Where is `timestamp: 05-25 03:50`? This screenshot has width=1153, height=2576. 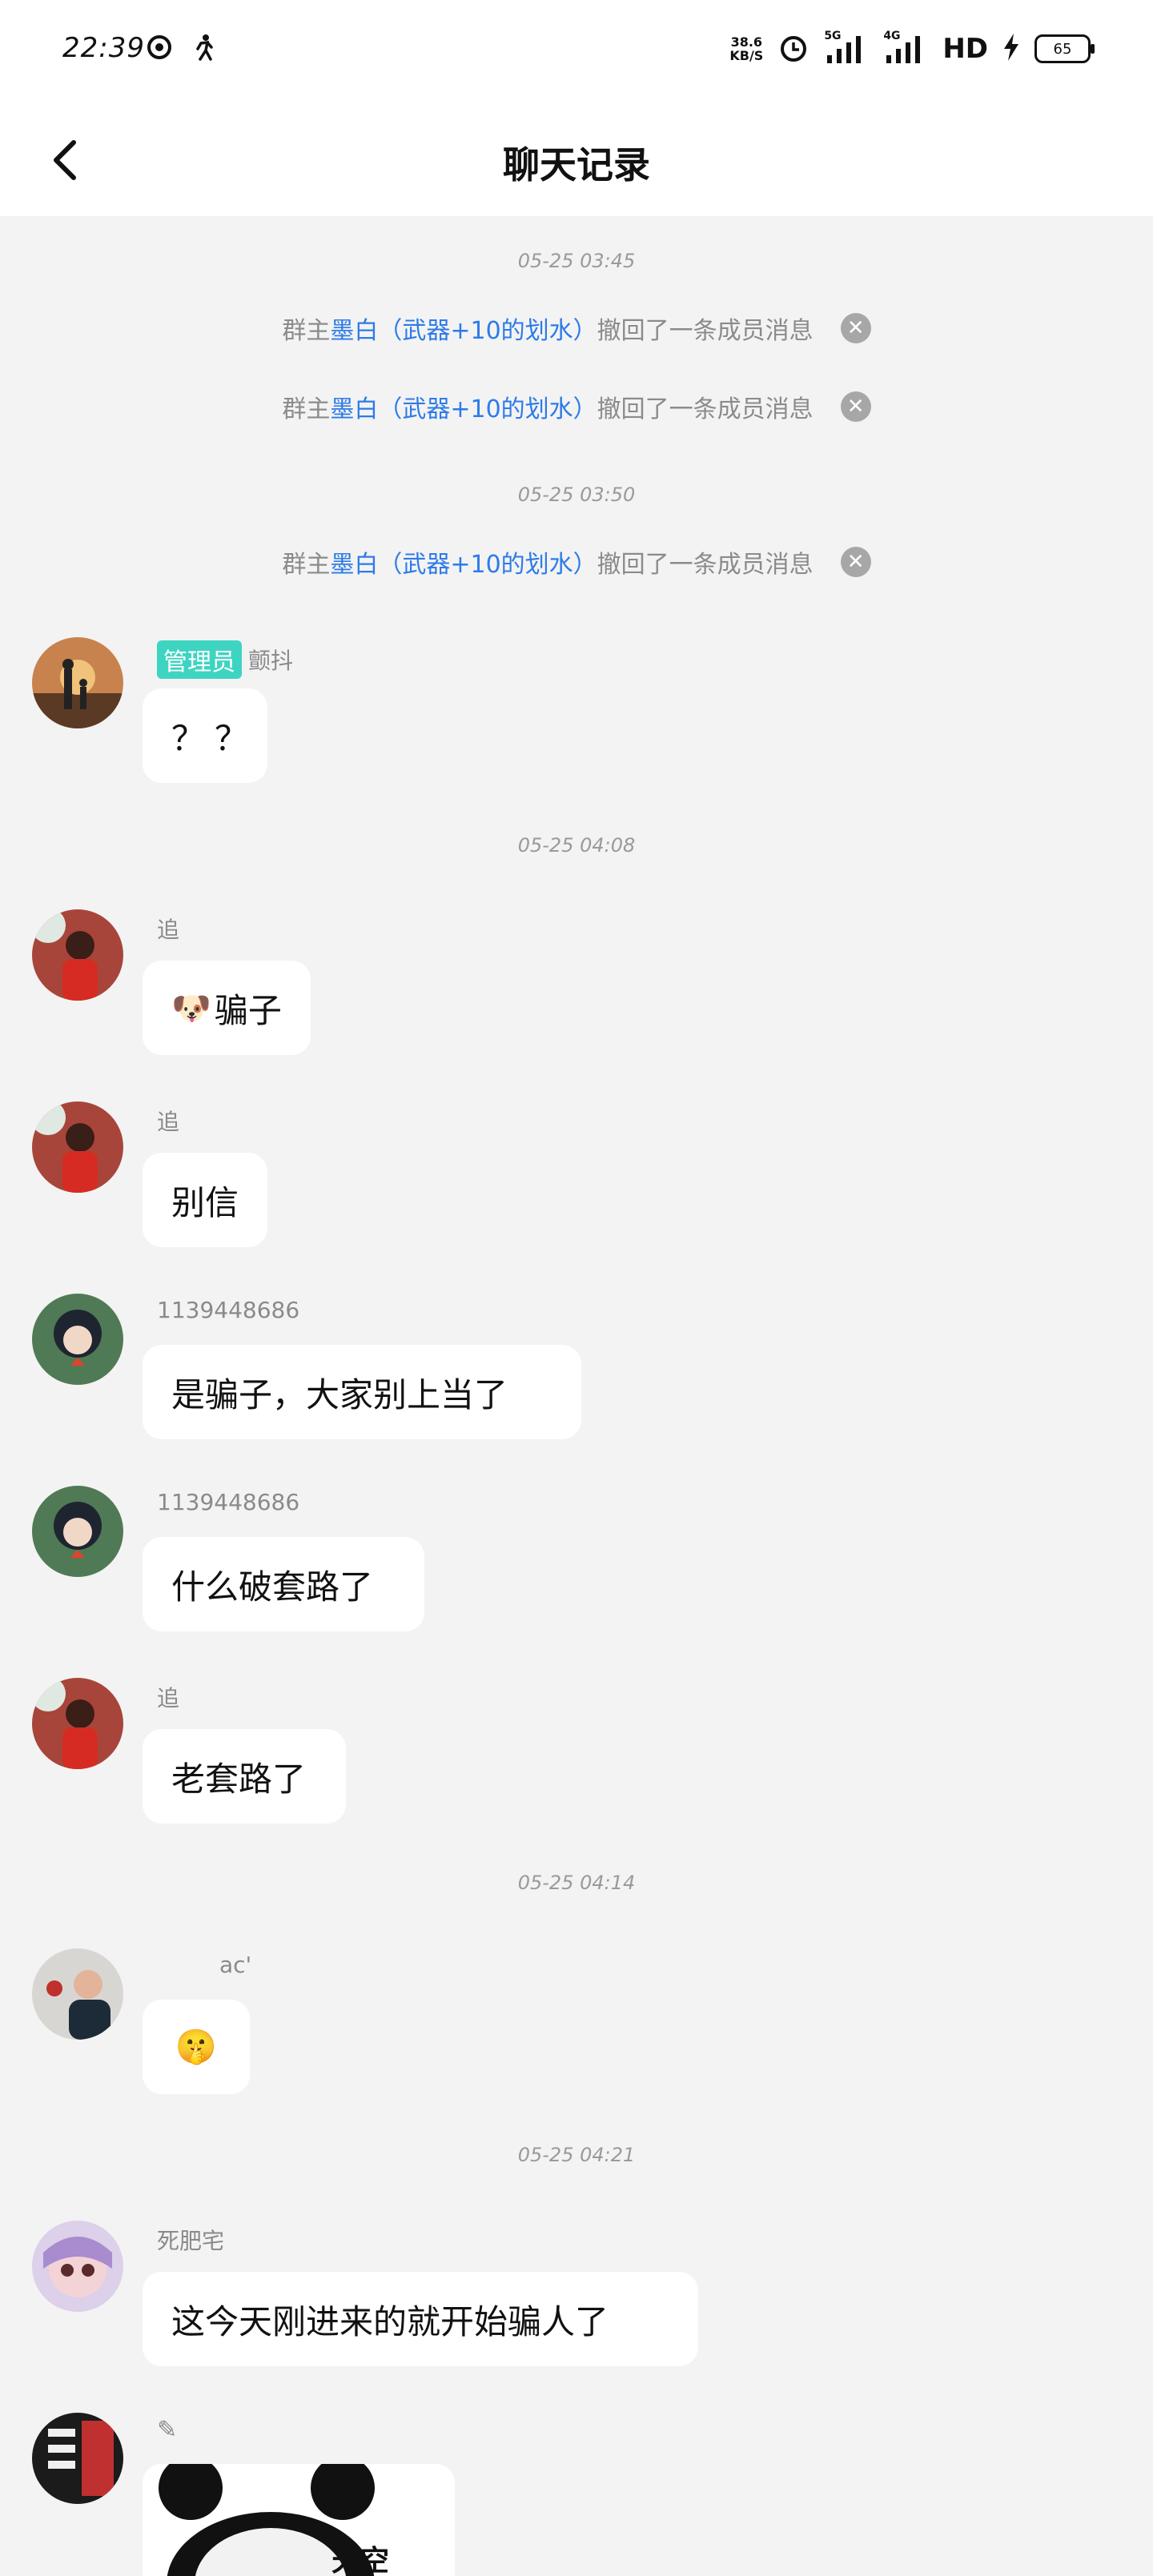 timestamp: 05-25 03:50 is located at coordinates (576, 495).